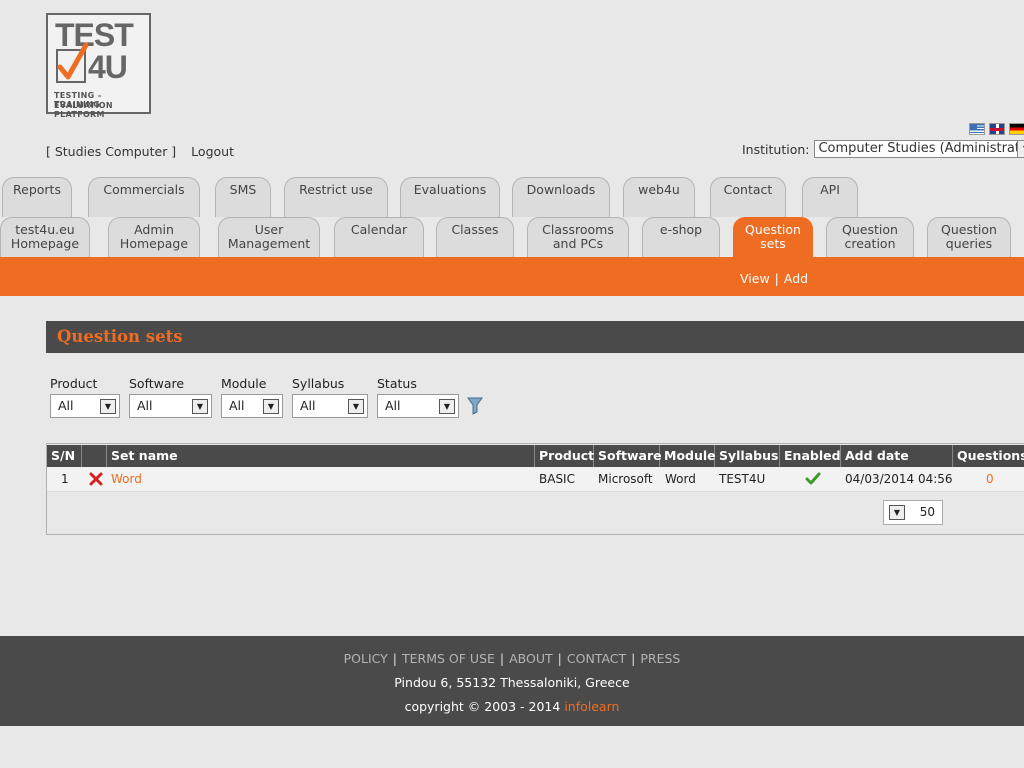  Describe the element at coordinates (450, 197) in the screenshot. I see `tab-evaluations: Evaluations` at that location.